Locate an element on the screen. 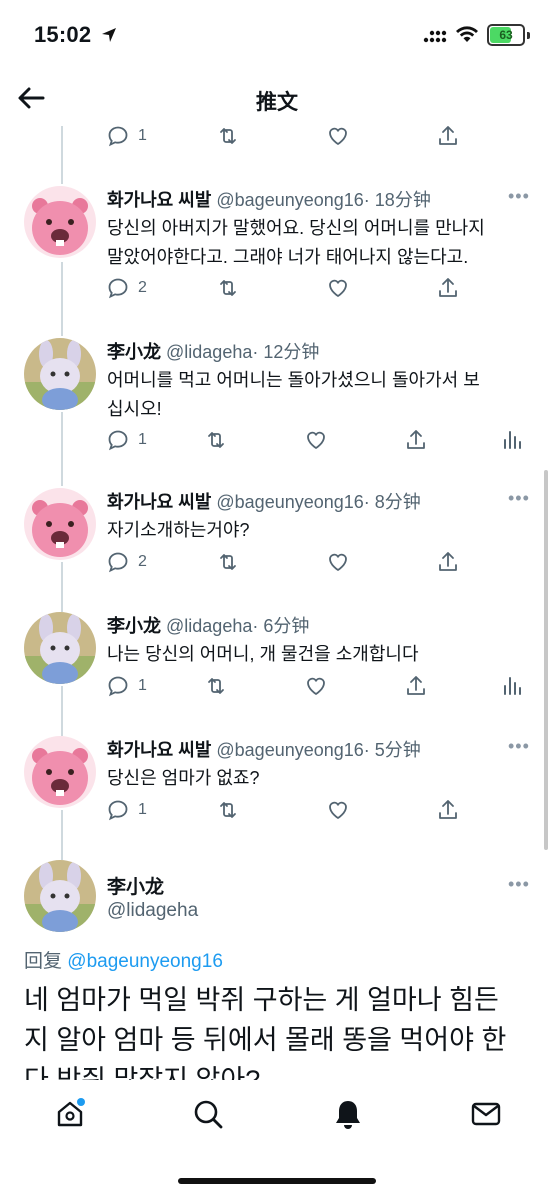 The height and width of the screenshot is (1200, 554). tweet-text: 어머니를 먹고 어머니는 돌아가셨으니 돌아가서 보 십시오! is located at coordinates (293, 394).